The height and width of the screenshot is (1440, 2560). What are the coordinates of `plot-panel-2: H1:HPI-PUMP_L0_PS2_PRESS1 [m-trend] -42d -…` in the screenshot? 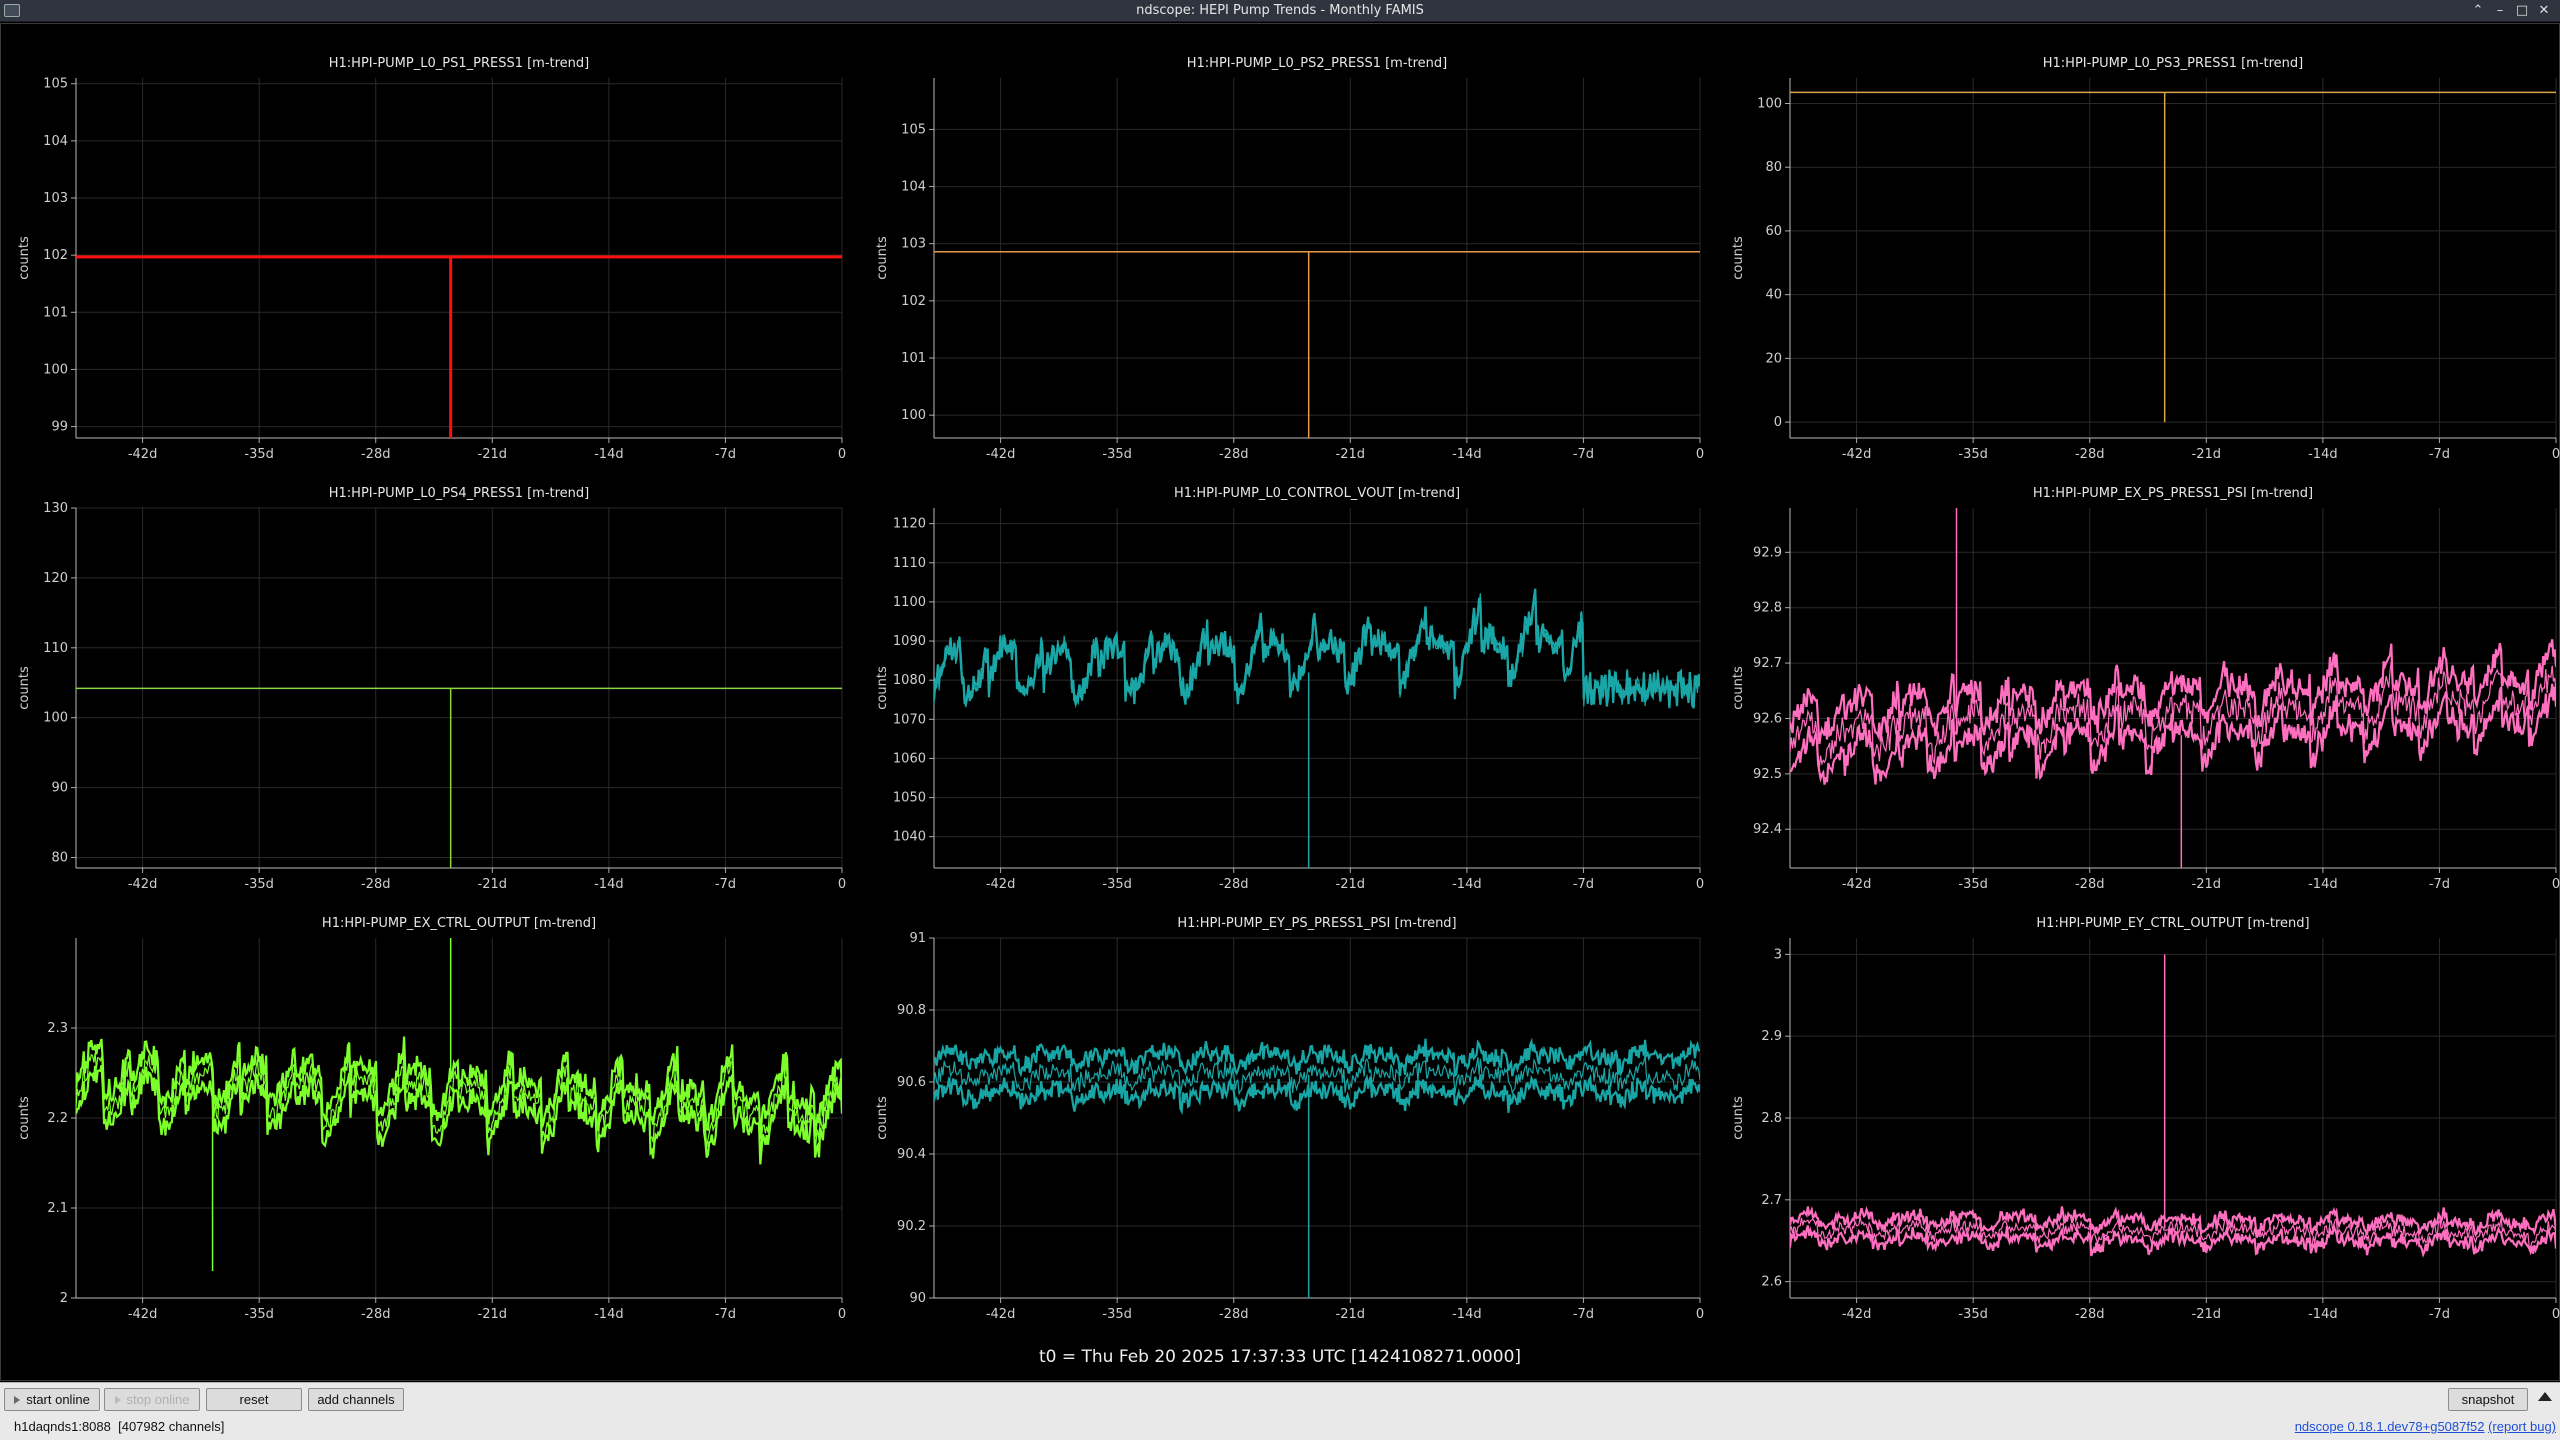 It's located at (1281, 264).